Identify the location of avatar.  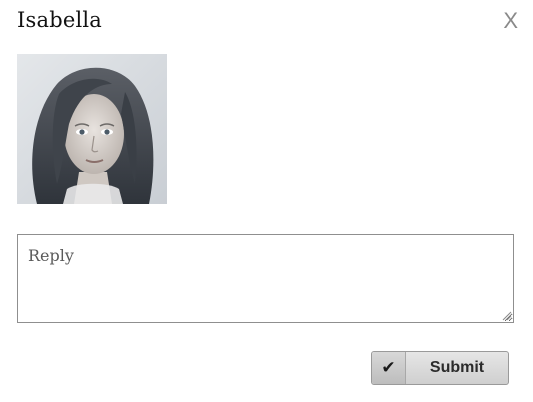
(92, 129).